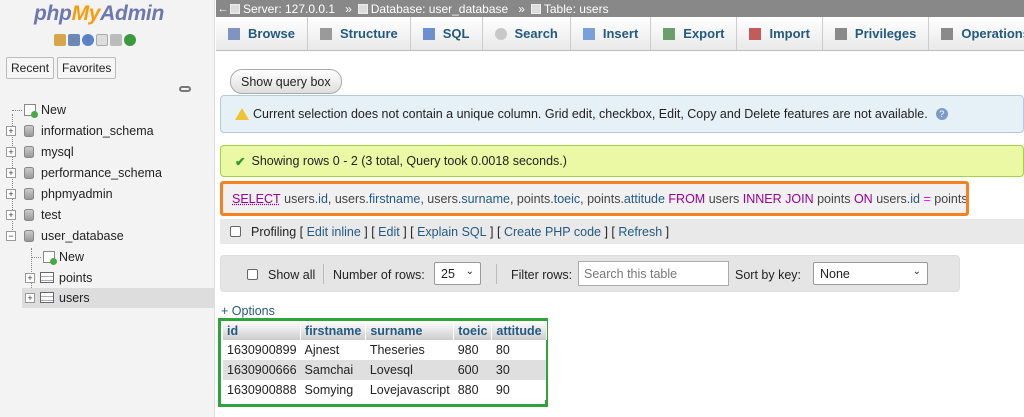 The width and height of the screenshot is (1024, 417). Describe the element at coordinates (118, 298) in the screenshot. I see `tree-item-users: + users` at that location.